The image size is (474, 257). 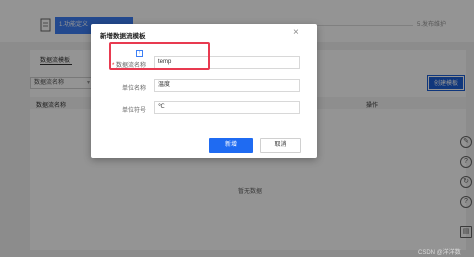 What do you see at coordinates (231, 145) in the screenshot?
I see `confirm-add-button: 新增` at bounding box center [231, 145].